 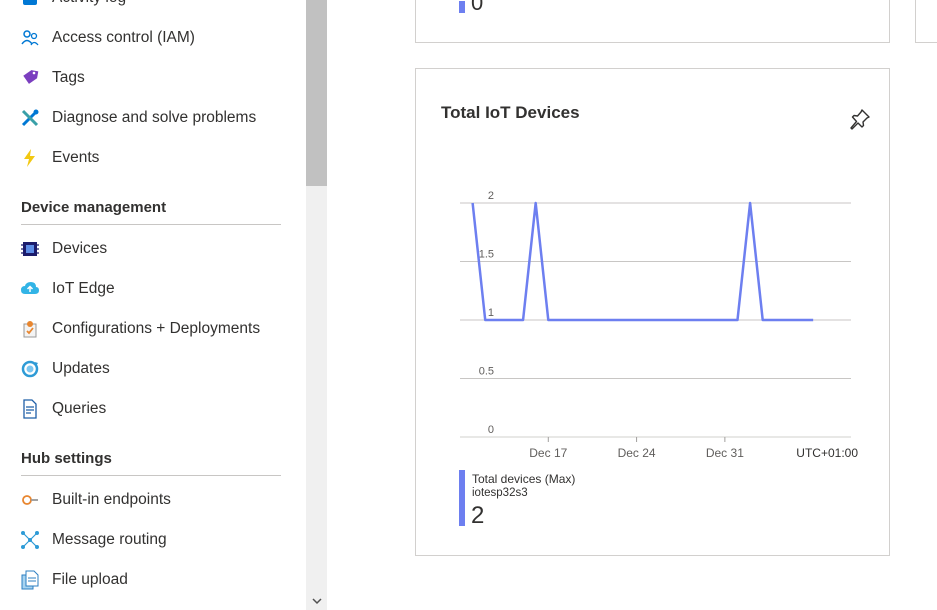 What do you see at coordinates (109, 539) in the screenshot?
I see `sidebar-item-label: Message routing` at bounding box center [109, 539].